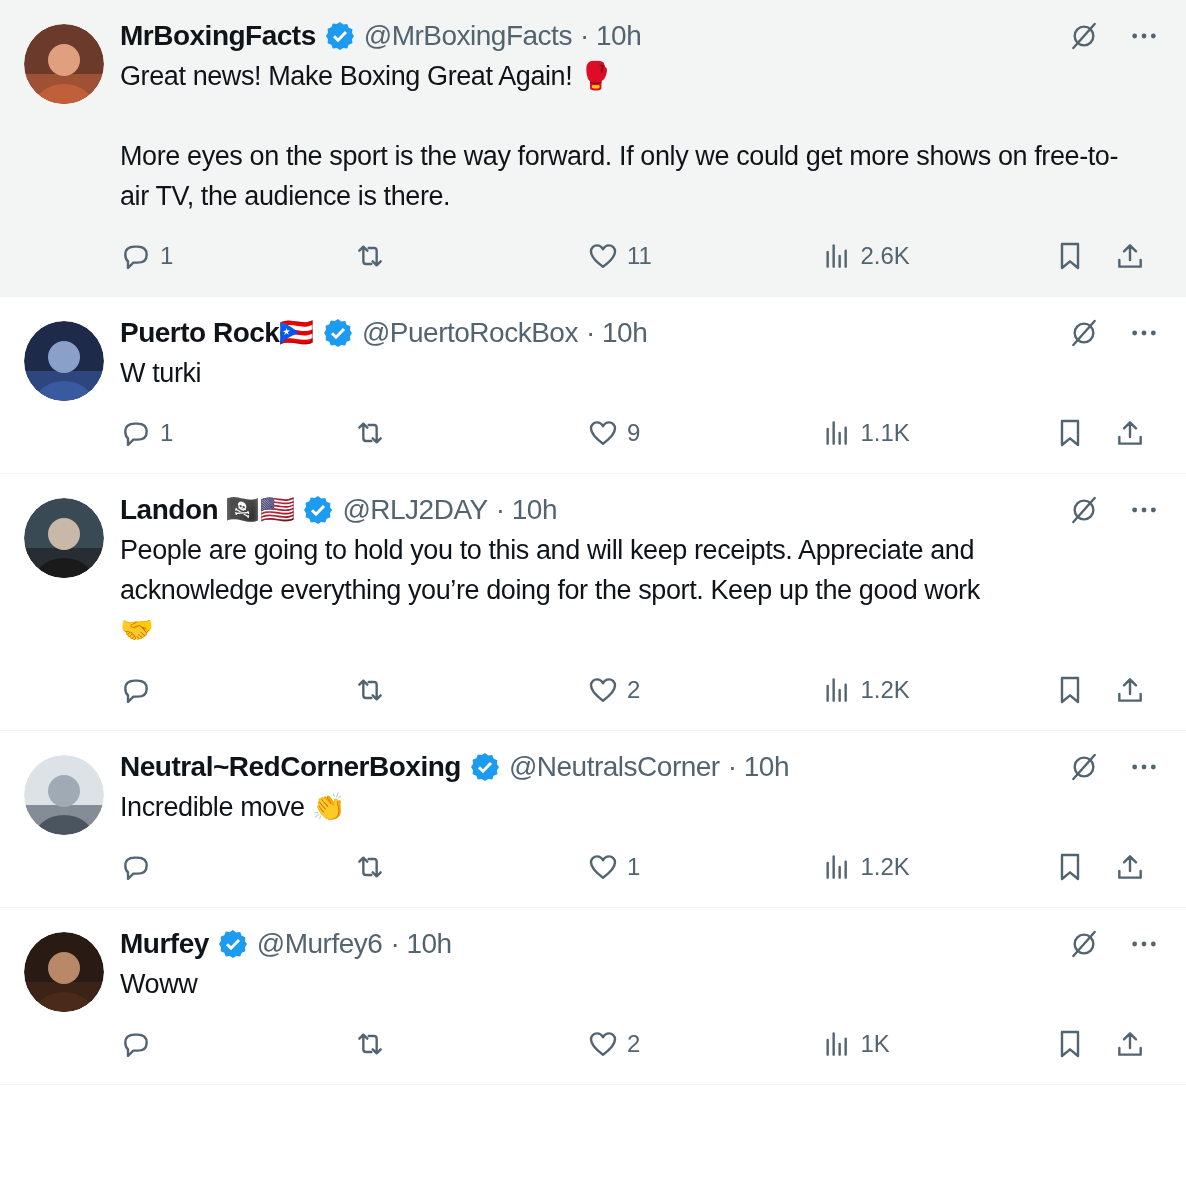 The width and height of the screenshot is (1186, 1190). What do you see at coordinates (415, 510) in the screenshot?
I see `user-handle: @RLJ2DAY` at bounding box center [415, 510].